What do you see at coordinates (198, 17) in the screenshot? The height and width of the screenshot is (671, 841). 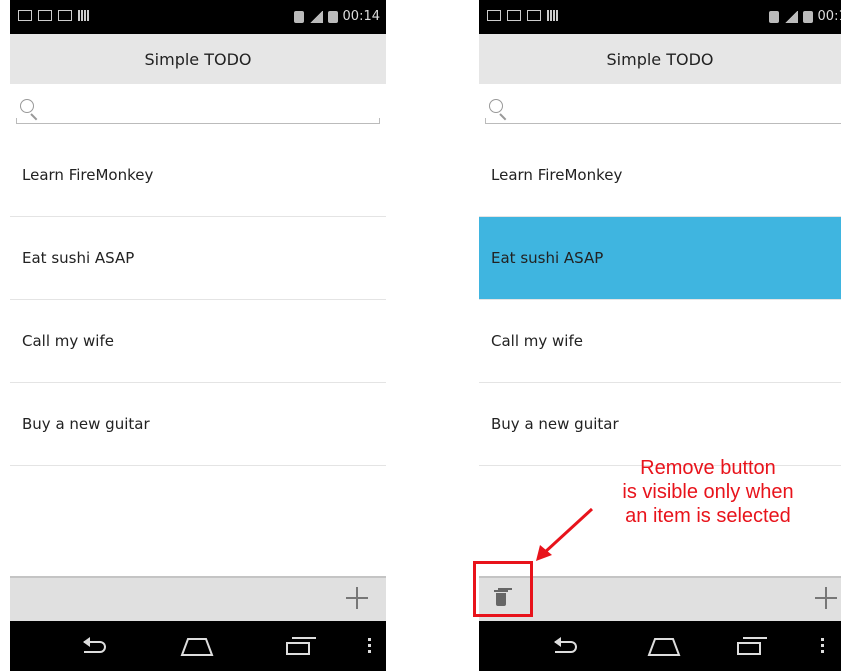 I see `status-bar: 00:14` at bounding box center [198, 17].